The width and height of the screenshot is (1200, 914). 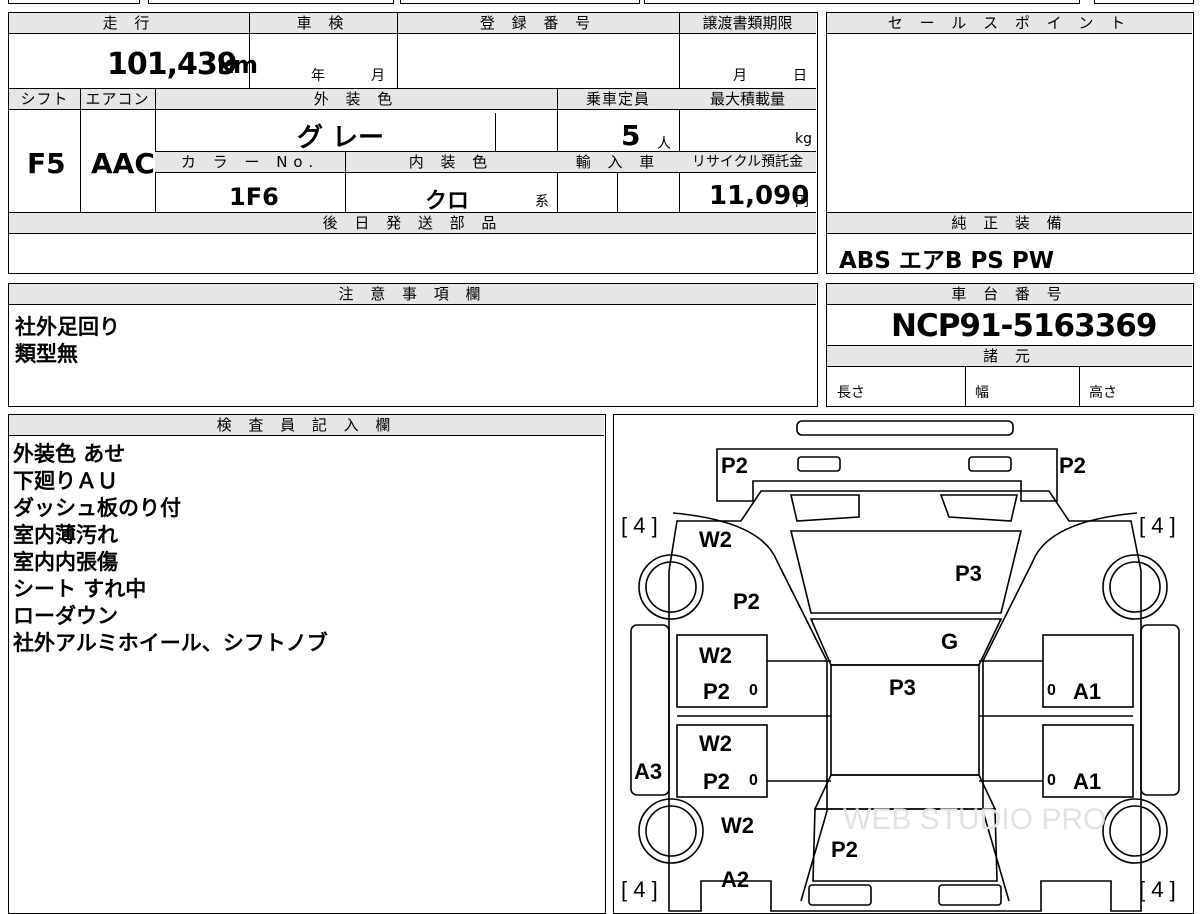 I want to click on rear-bumper-right-shape, so click(x=970, y=895).